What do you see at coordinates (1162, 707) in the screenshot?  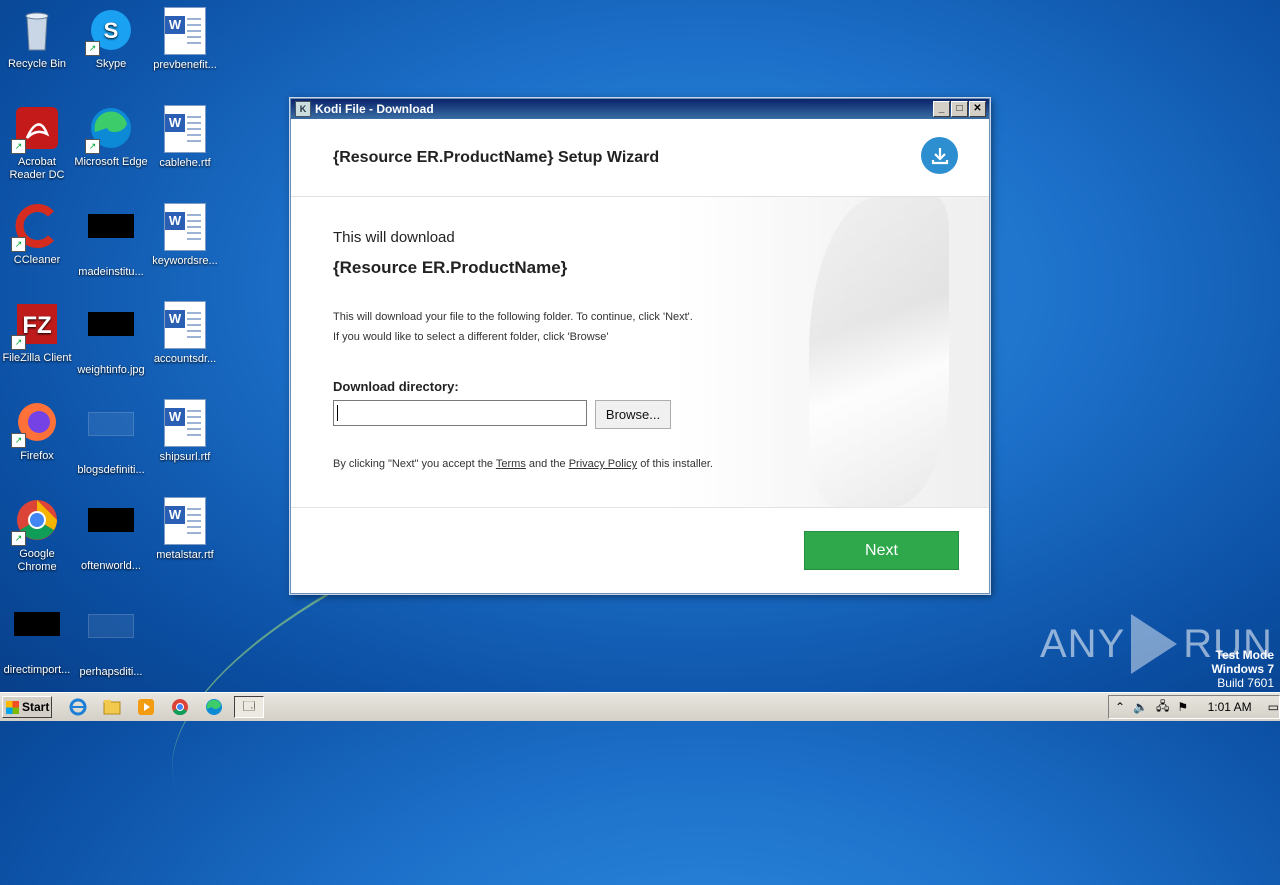 I see `network-icon: 🖧` at bounding box center [1162, 707].